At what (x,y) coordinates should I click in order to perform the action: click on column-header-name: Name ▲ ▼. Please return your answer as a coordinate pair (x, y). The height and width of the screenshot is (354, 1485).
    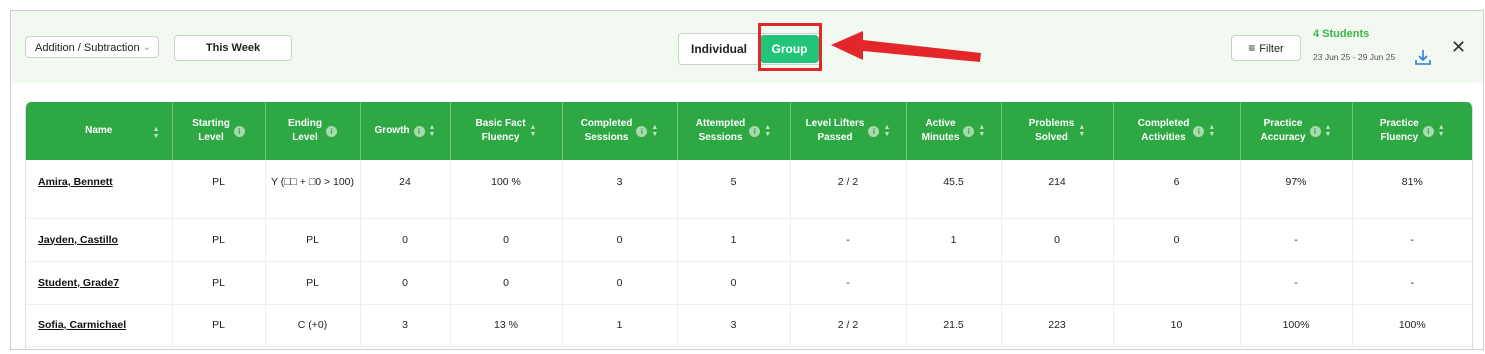
    Looking at the image, I should click on (99, 131).